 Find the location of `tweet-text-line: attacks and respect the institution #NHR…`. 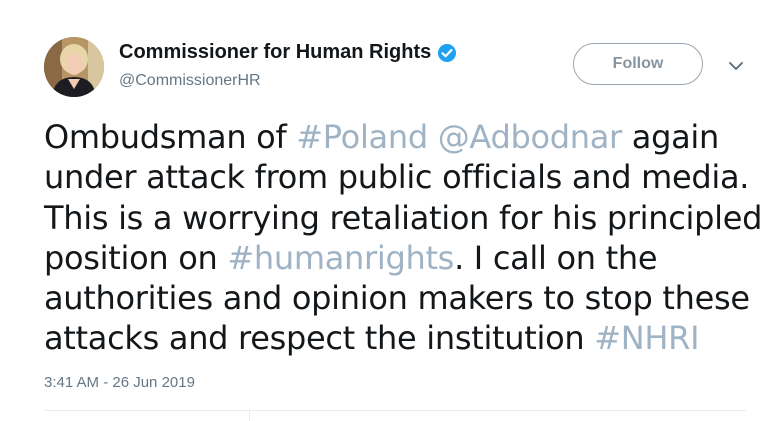

tweet-text-line: attacks and respect the institution #NHR… is located at coordinates (401, 338).